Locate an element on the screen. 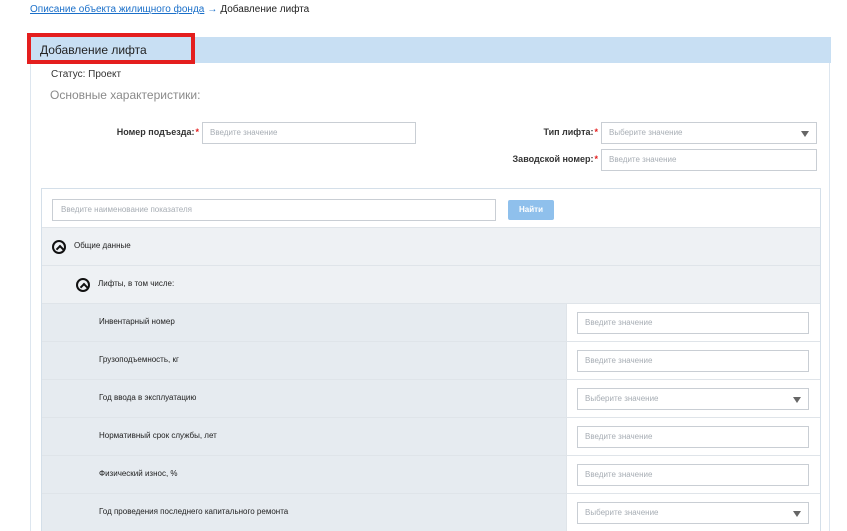  breadcrumb-current: Добавление лифта is located at coordinates (265, 9).